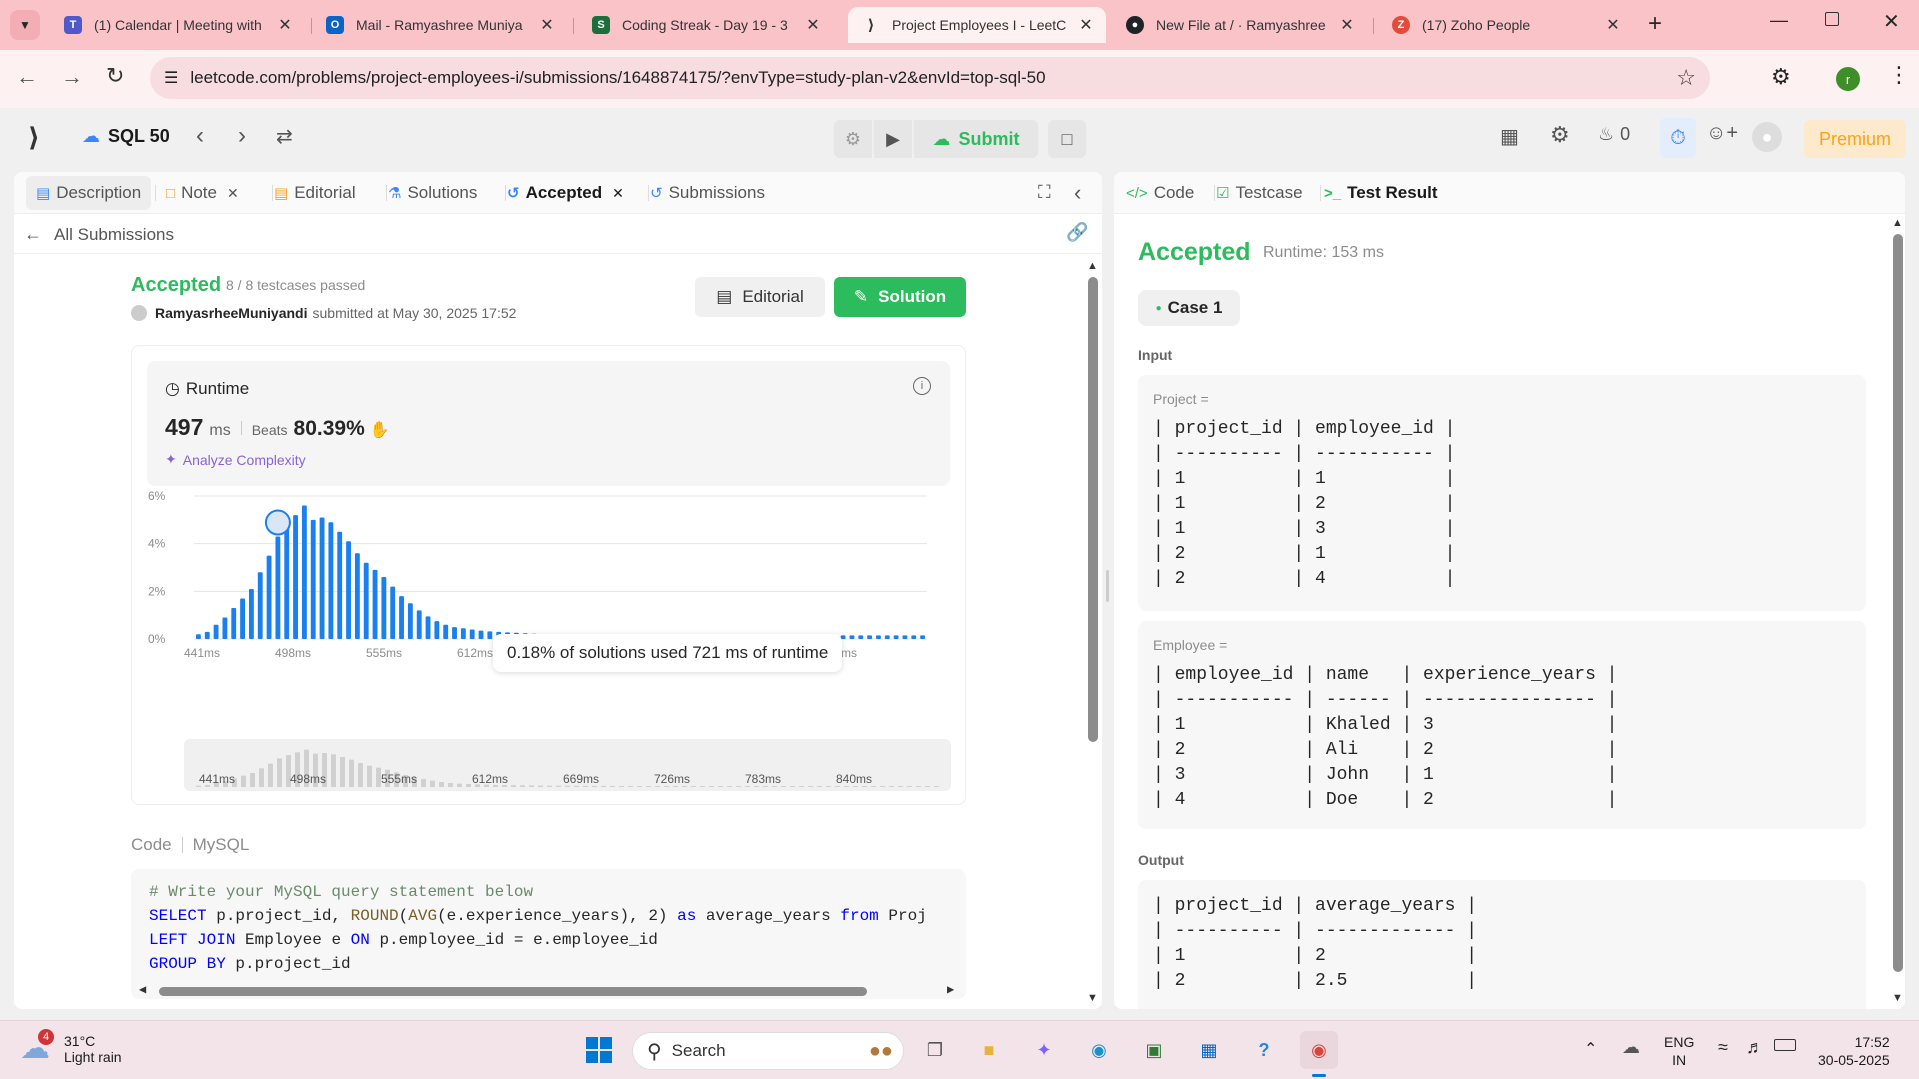 Image resolution: width=1919 pixels, height=1079 pixels. Describe the element at coordinates (513, 991) in the screenshot. I see `horizontal-scrollbar` at that location.